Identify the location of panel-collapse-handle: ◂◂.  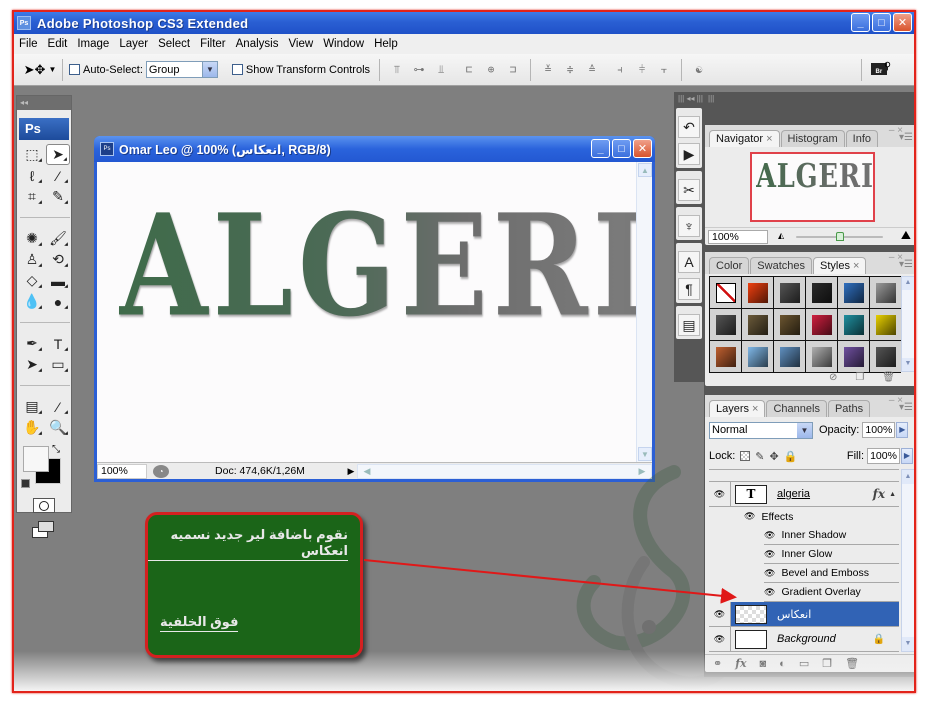
(44, 103).